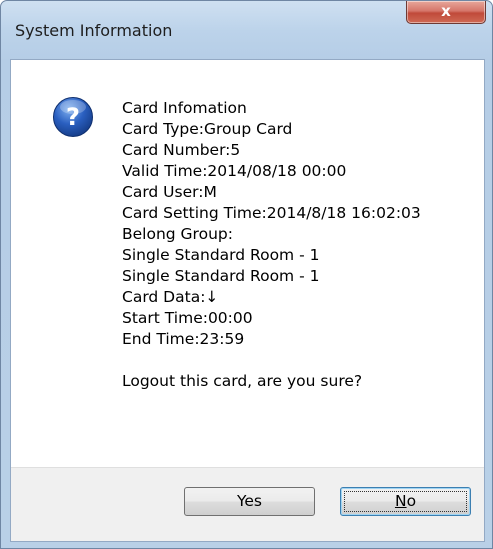  Describe the element at coordinates (246, 30) in the screenshot. I see `title-bar: System Information x` at that location.